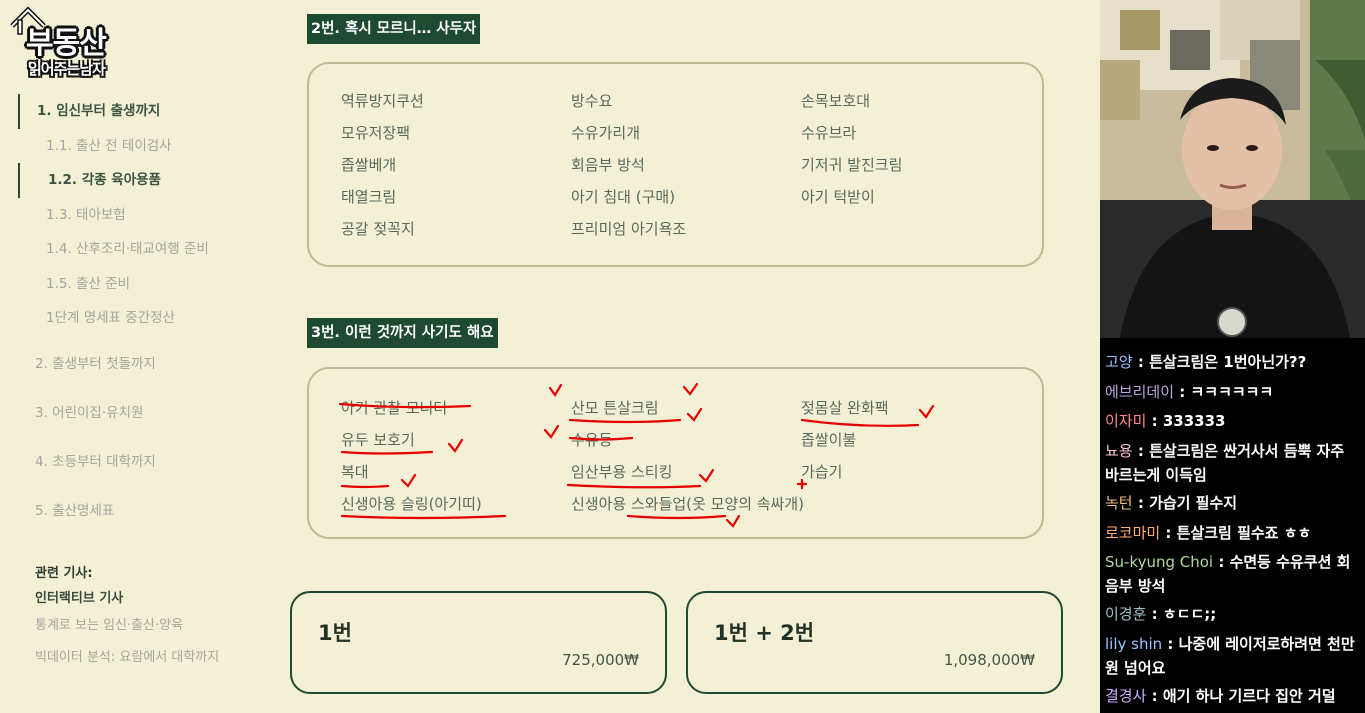 This screenshot has height=713, width=1365. Describe the element at coordinates (378, 440) in the screenshot. I see `list-item: 유두 보호기` at that location.